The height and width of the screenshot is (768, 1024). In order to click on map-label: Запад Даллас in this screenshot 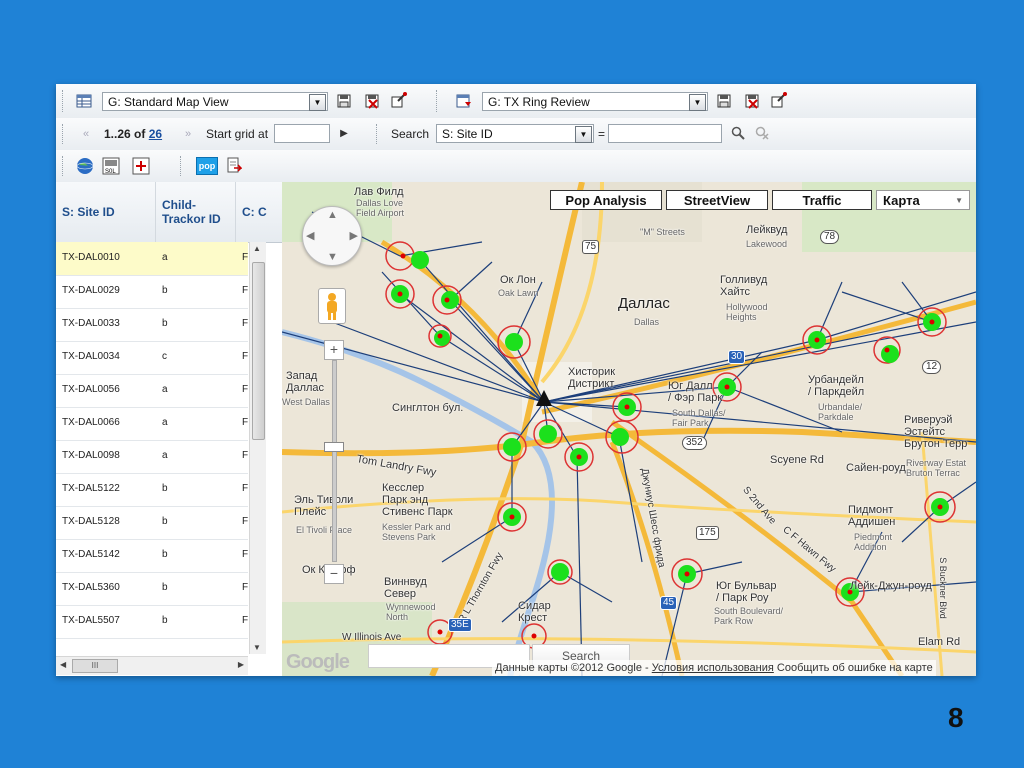, I will do `click(305, 382)`.